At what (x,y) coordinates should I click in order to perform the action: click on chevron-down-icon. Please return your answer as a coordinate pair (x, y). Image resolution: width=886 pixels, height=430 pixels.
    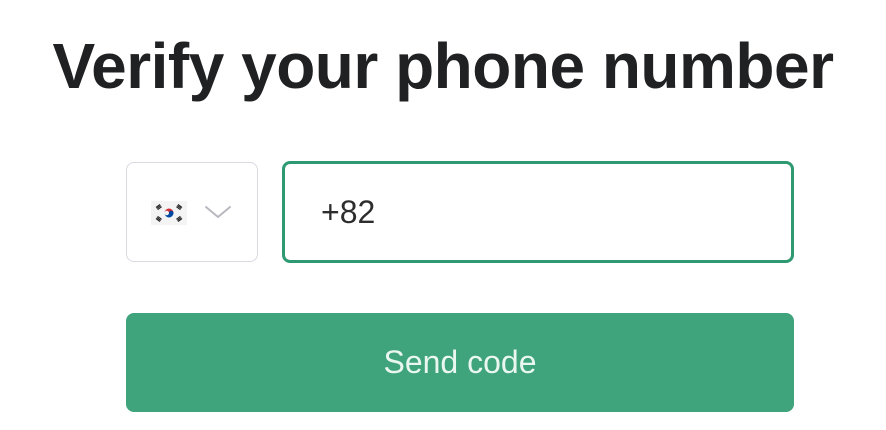
    Looking at the image, I should click on (218, 212).